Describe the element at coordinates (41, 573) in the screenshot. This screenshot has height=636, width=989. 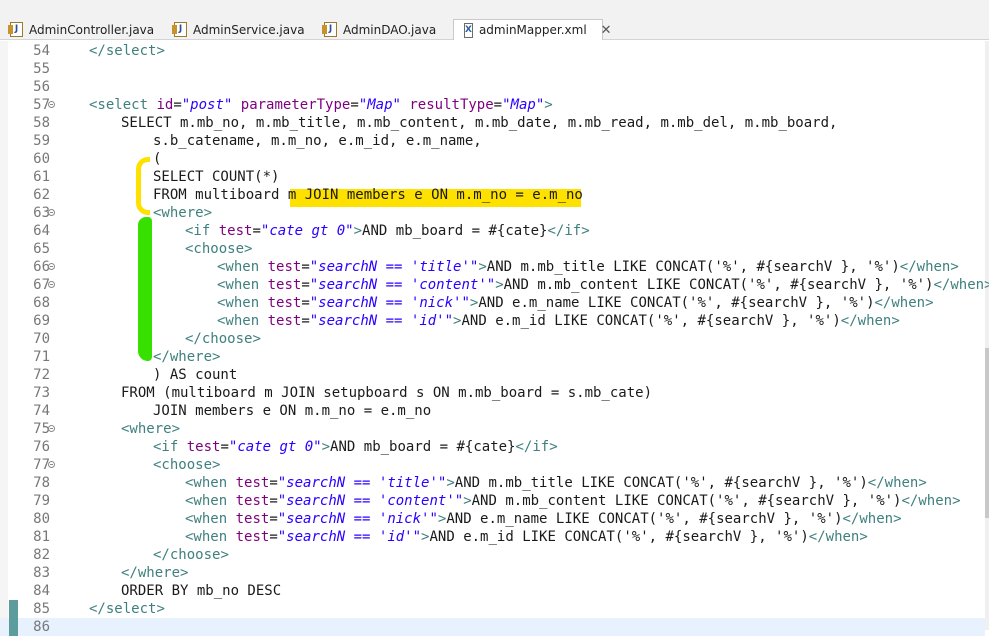
I see `line-number: 83` at that location.